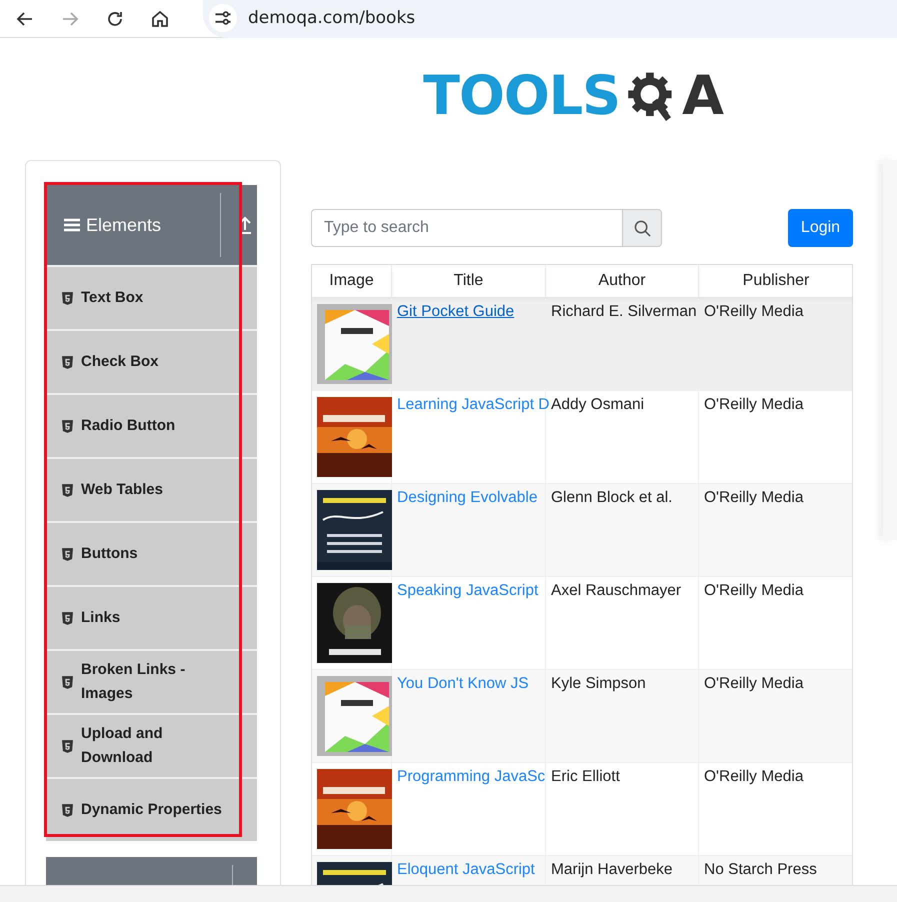  Describe the element at coordinates (151, 553) in the screenshot. I see `menu-item: Buttons` at that location.